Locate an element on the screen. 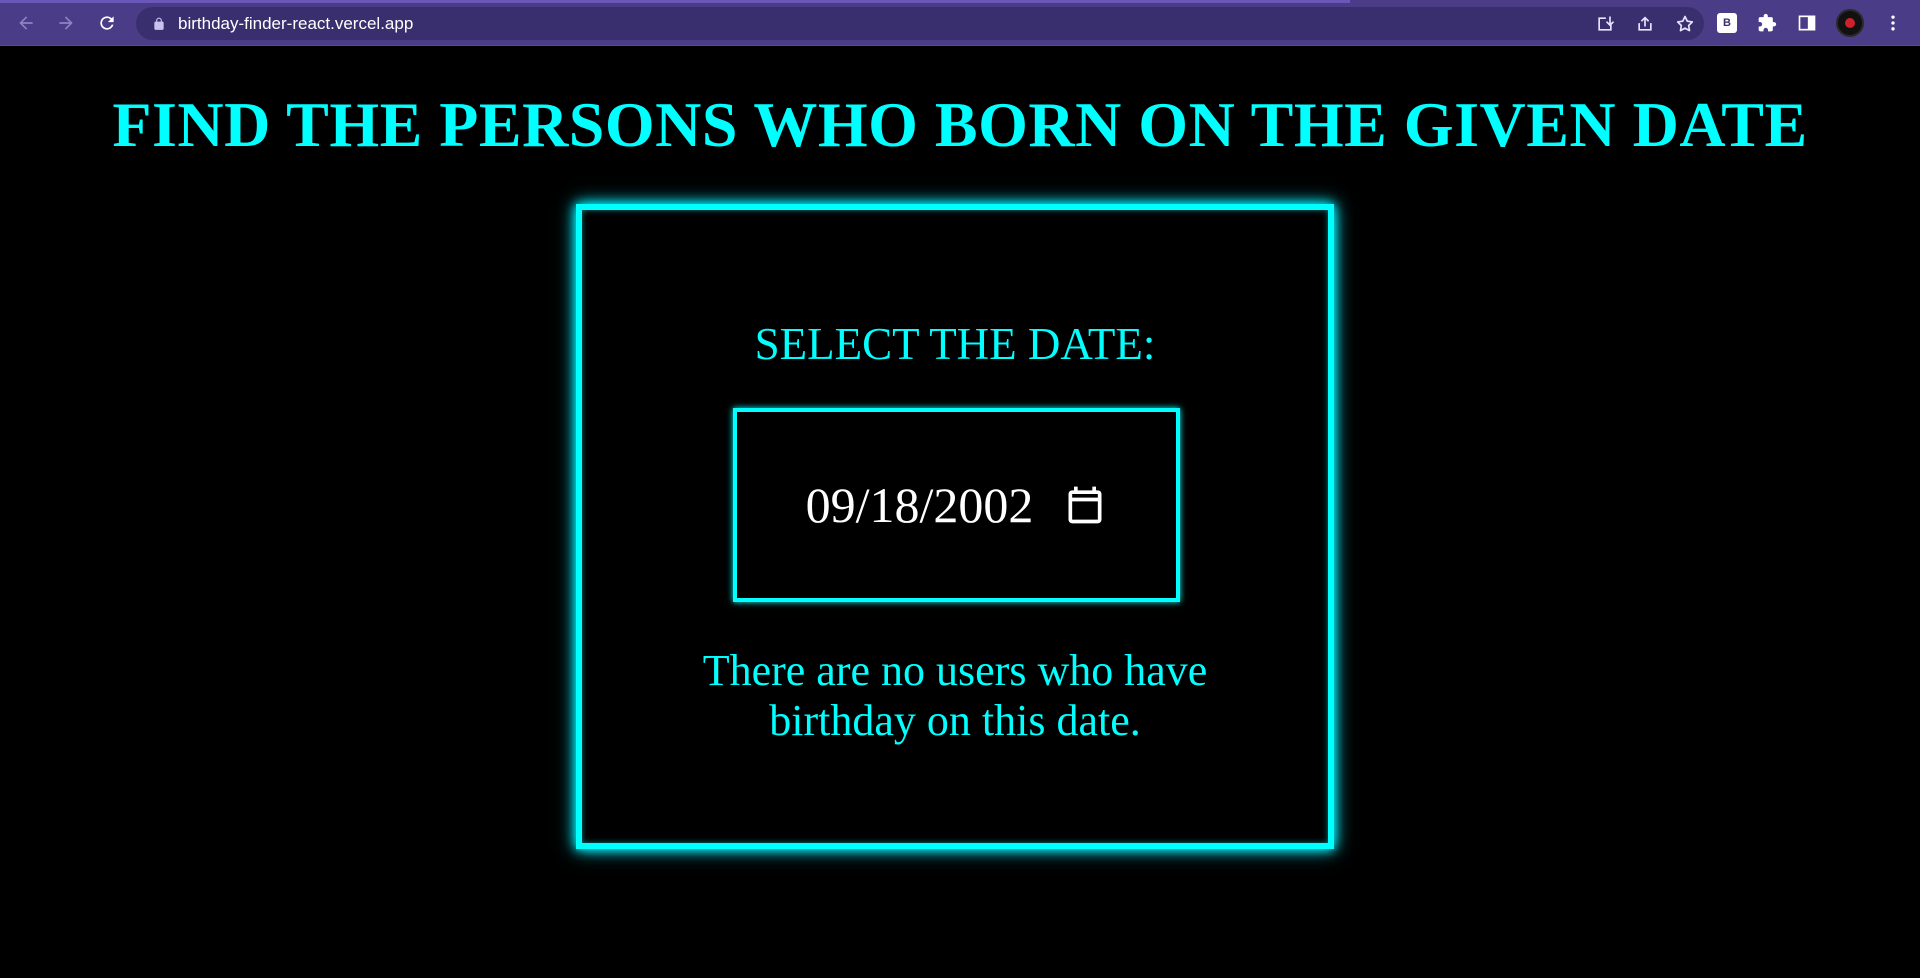  lock-icon is located at coordinates (159, 24).